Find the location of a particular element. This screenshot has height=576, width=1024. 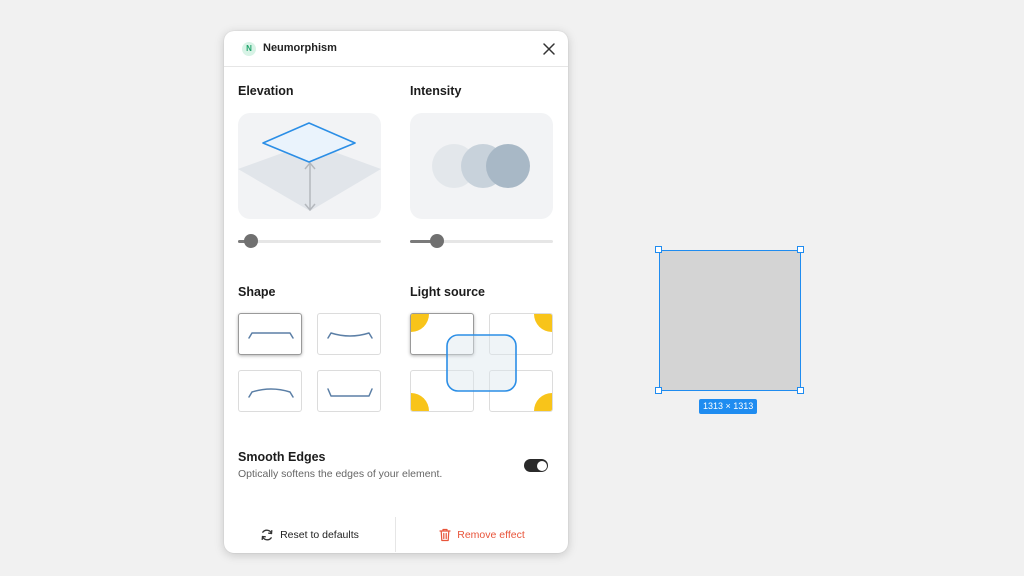

shape-label: Shape is located at coordinates (257, 292).